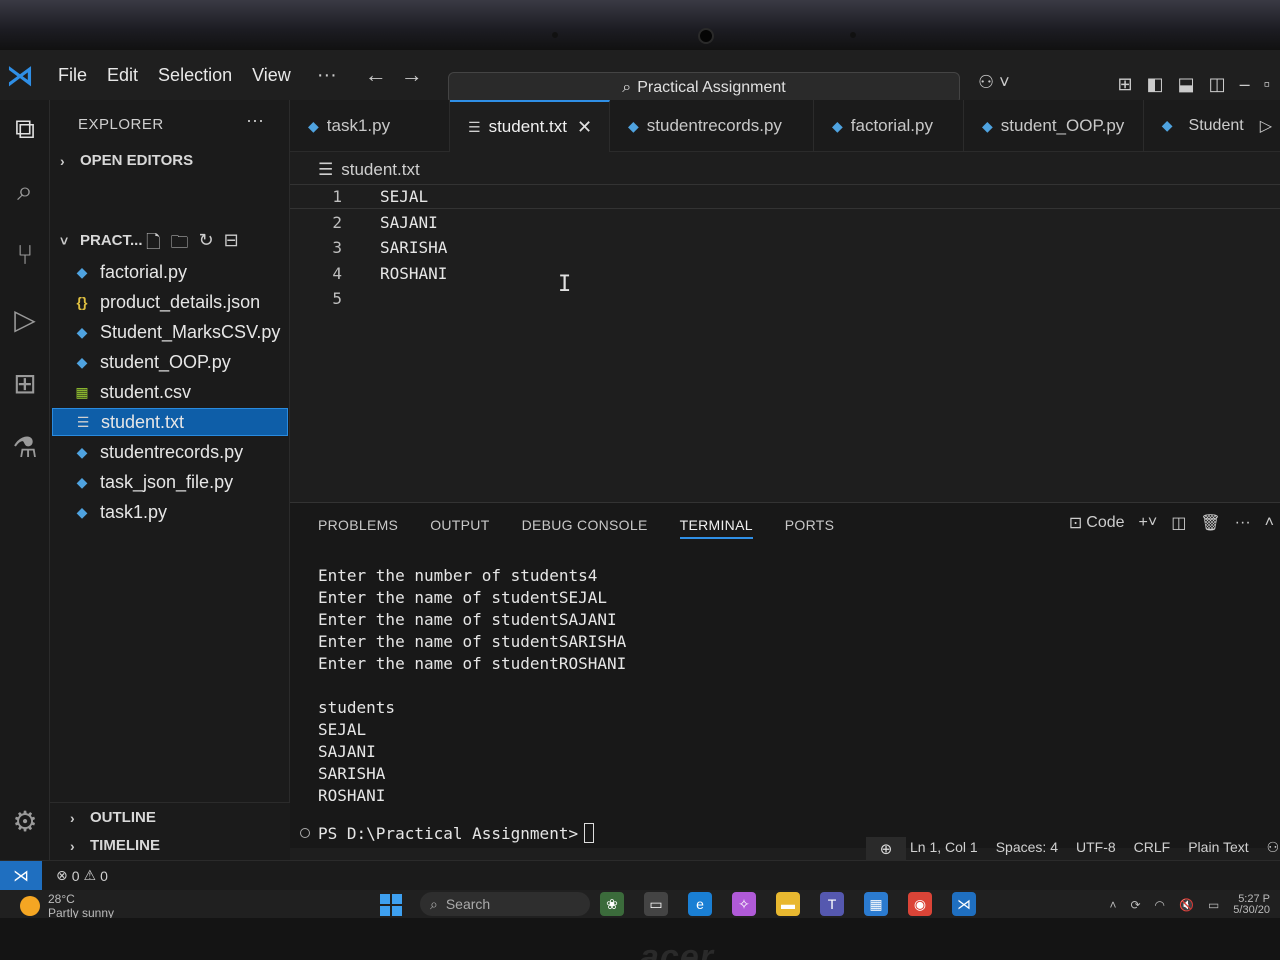 The width and height of the screenshot is (1280, 960). Describe the element at coordinates (1160, 905) in the screenshot. I see `wifi-icon: ◠` at that location.